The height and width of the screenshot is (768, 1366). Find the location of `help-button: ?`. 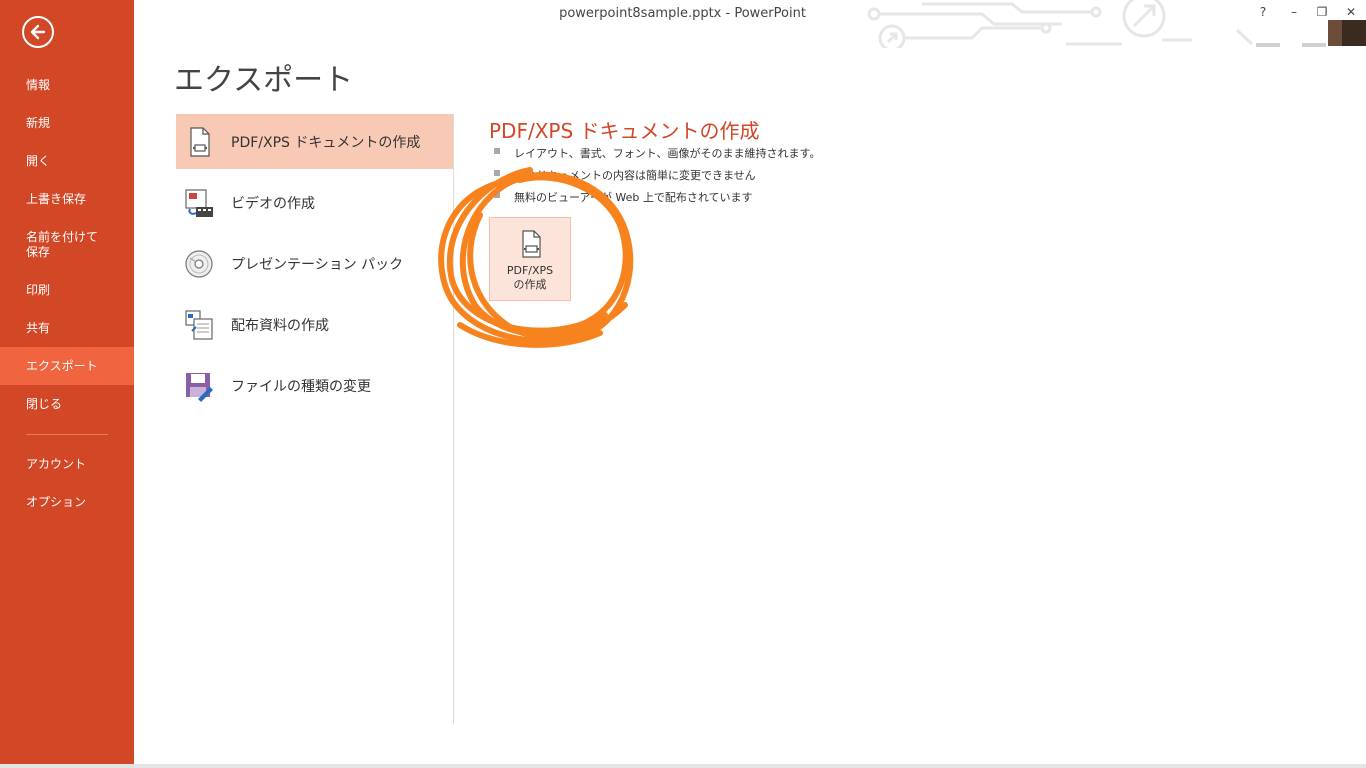

help-button: ? is located at coordinates (1263, 12).